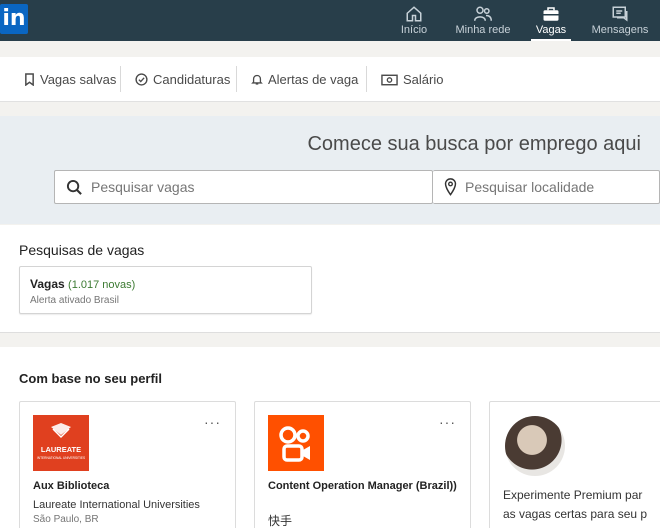 The image size is (660, 528). What do you see at coordinates (551, 14) in the screenshot?
I see `briefcase-icon` at bounding box center [551, 14].